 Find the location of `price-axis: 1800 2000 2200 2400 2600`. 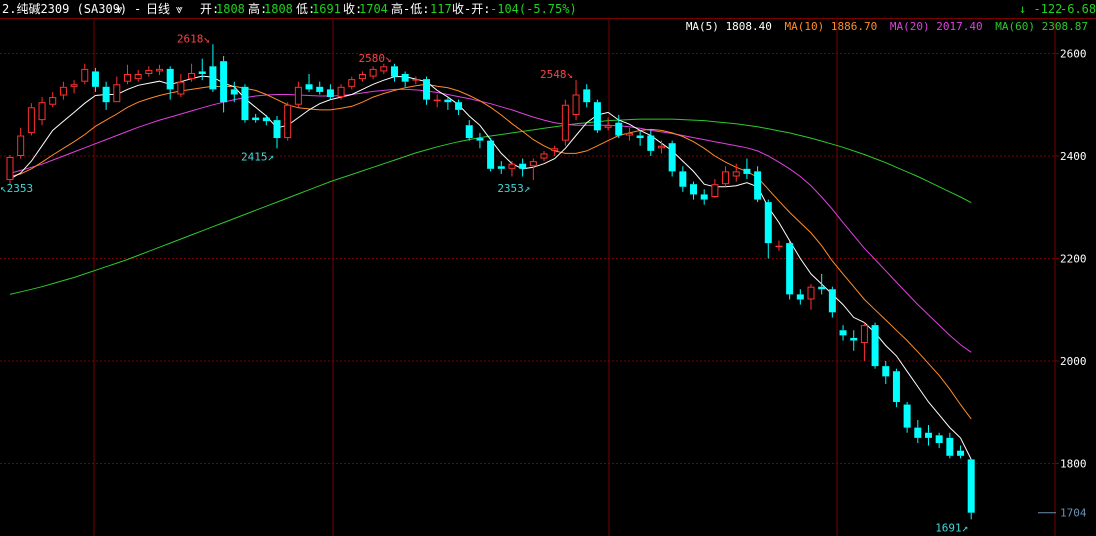

price-axis: 1800 2000 2200 2400 2600 is located at coordinates (1071, 259).